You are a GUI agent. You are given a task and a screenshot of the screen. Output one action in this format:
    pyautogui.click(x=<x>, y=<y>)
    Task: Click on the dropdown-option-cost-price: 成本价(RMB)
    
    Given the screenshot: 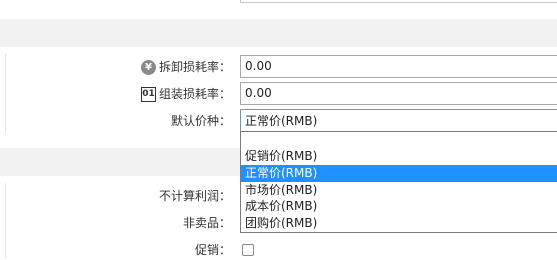 What is the action you would take?
    pyautogui.click(x=399, y=206)
    